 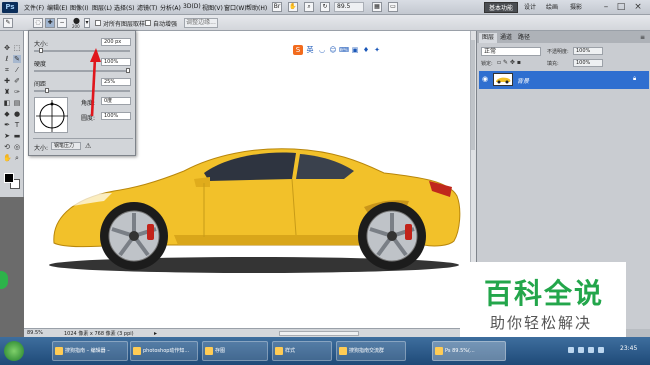 What do you see at coordinates (588, 51) in the screenshot?
I see `opacity-field: 100%` at bounding box center [588, 51].